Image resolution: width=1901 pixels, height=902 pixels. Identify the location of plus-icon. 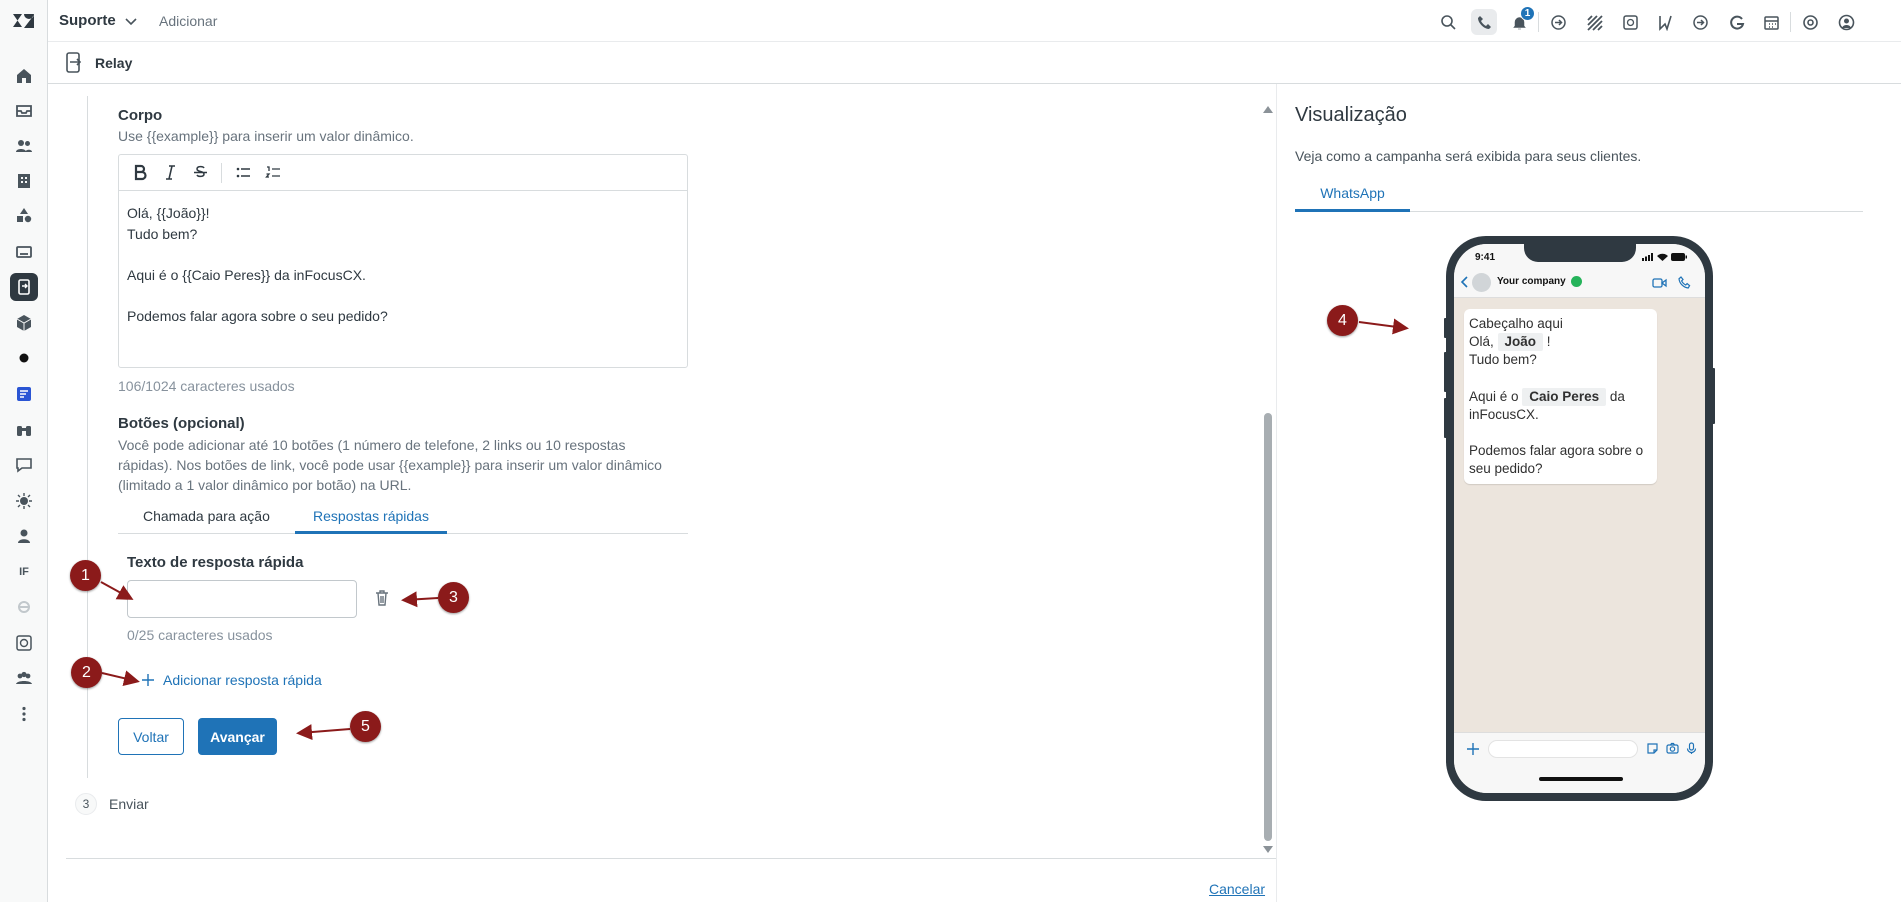
(1473, 749).